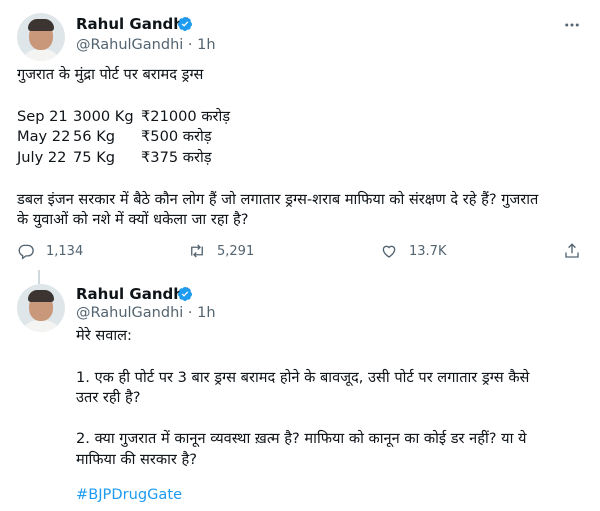 Image resolution: width=600 pixels, height=511 pixels. I want to click on row-qty: 3000 Kg, so click(103, 116).